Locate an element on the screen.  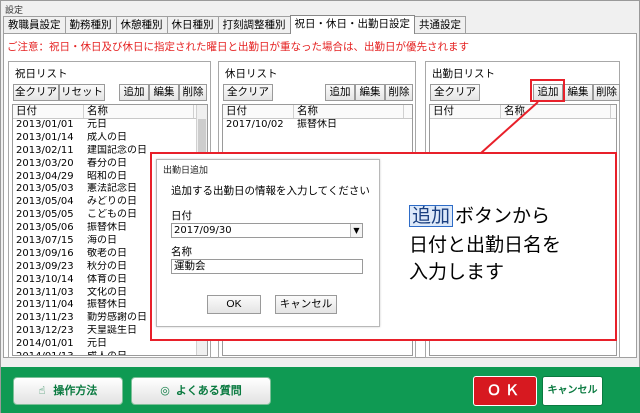
workday-edit-button: 編集 is located at coordinates (578, 92).